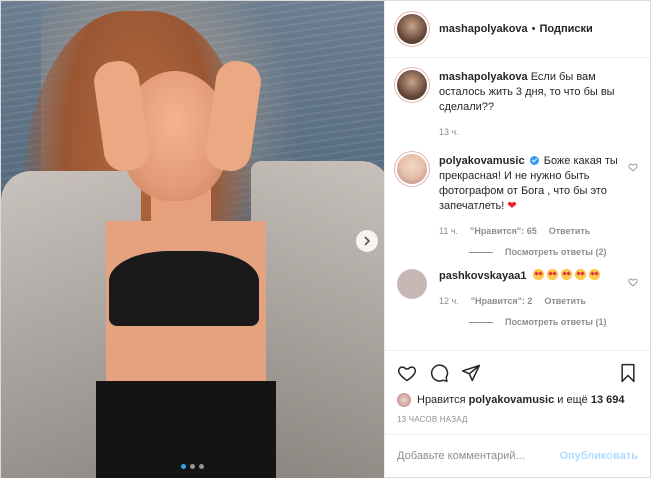 The width and height of the screenshot is (651, 478). I want to click on post-header: mashapolyakova • Подписки, so click(517, 29).